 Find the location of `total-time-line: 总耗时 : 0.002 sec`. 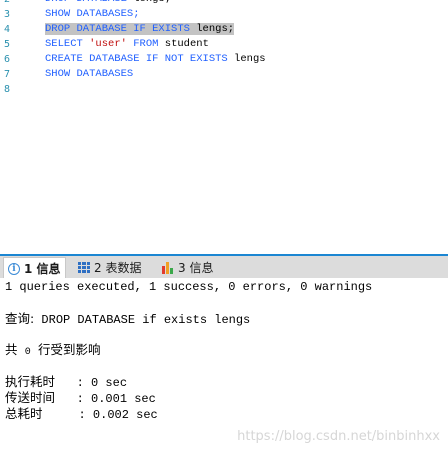

total-time-line: 总耗时 : 0.002 sec is located at coordinates (81, 414).